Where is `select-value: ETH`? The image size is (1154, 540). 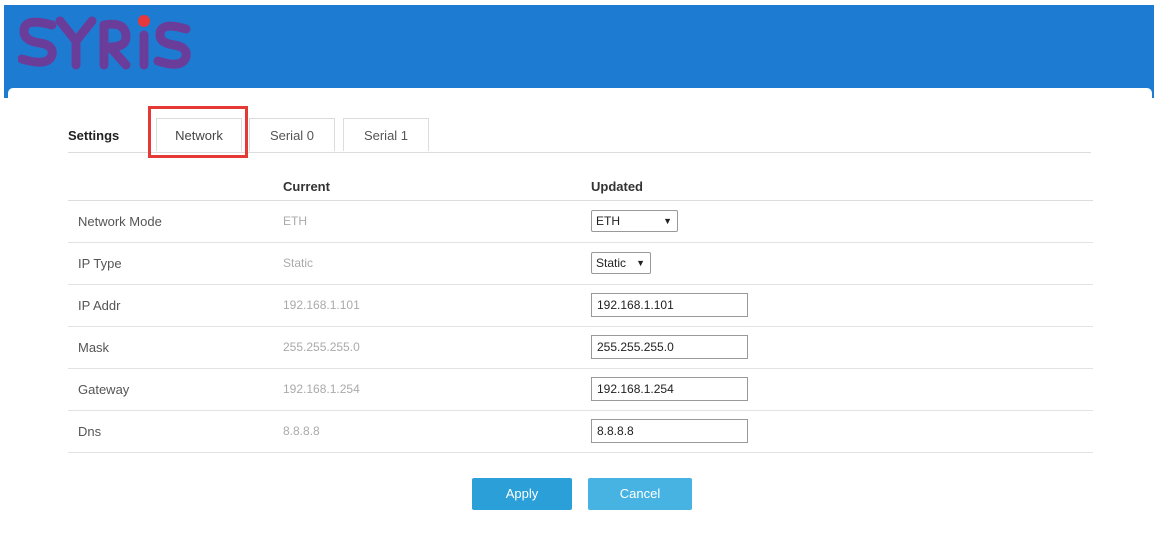 select-value: ETH is located at coordinates (608, 221).